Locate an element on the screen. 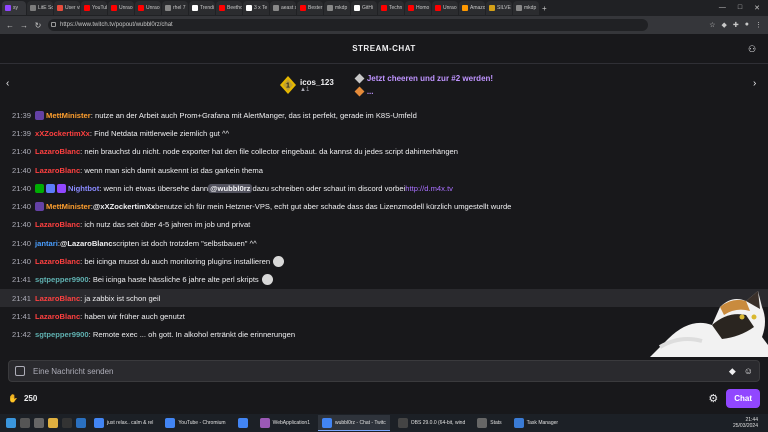 The image size is (768, 432). browser-tab: sy is located at coordinates (14, 8).